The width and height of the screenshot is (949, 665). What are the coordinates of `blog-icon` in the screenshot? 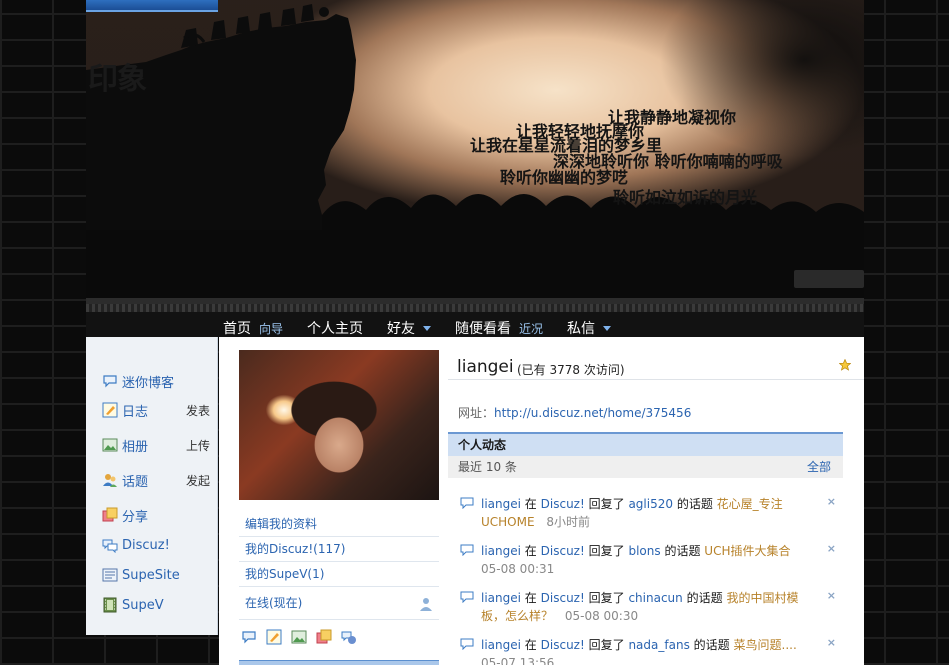 It's located at (274, 637).